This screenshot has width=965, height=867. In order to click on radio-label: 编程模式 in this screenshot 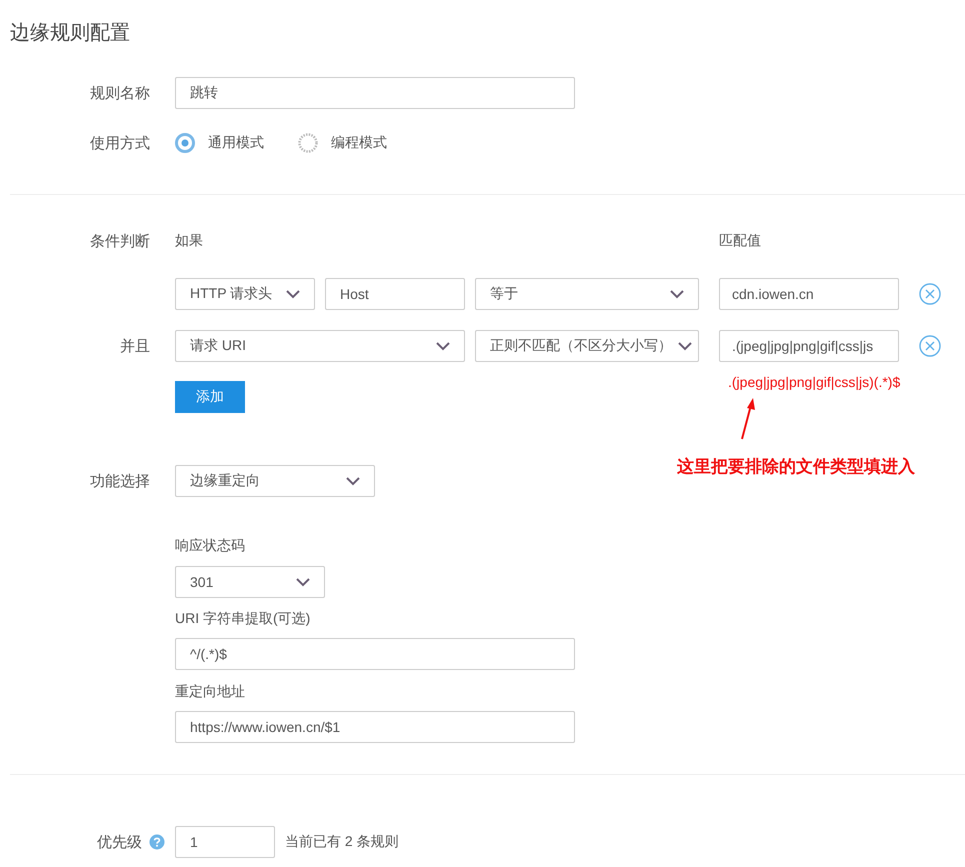, I will do `click(359, 143)`.